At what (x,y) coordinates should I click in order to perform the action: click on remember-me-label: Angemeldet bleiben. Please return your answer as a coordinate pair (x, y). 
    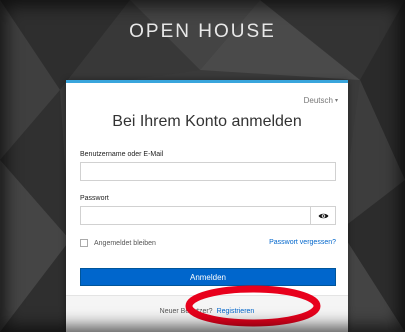
    Looking at the image, I should click on (125, 243).